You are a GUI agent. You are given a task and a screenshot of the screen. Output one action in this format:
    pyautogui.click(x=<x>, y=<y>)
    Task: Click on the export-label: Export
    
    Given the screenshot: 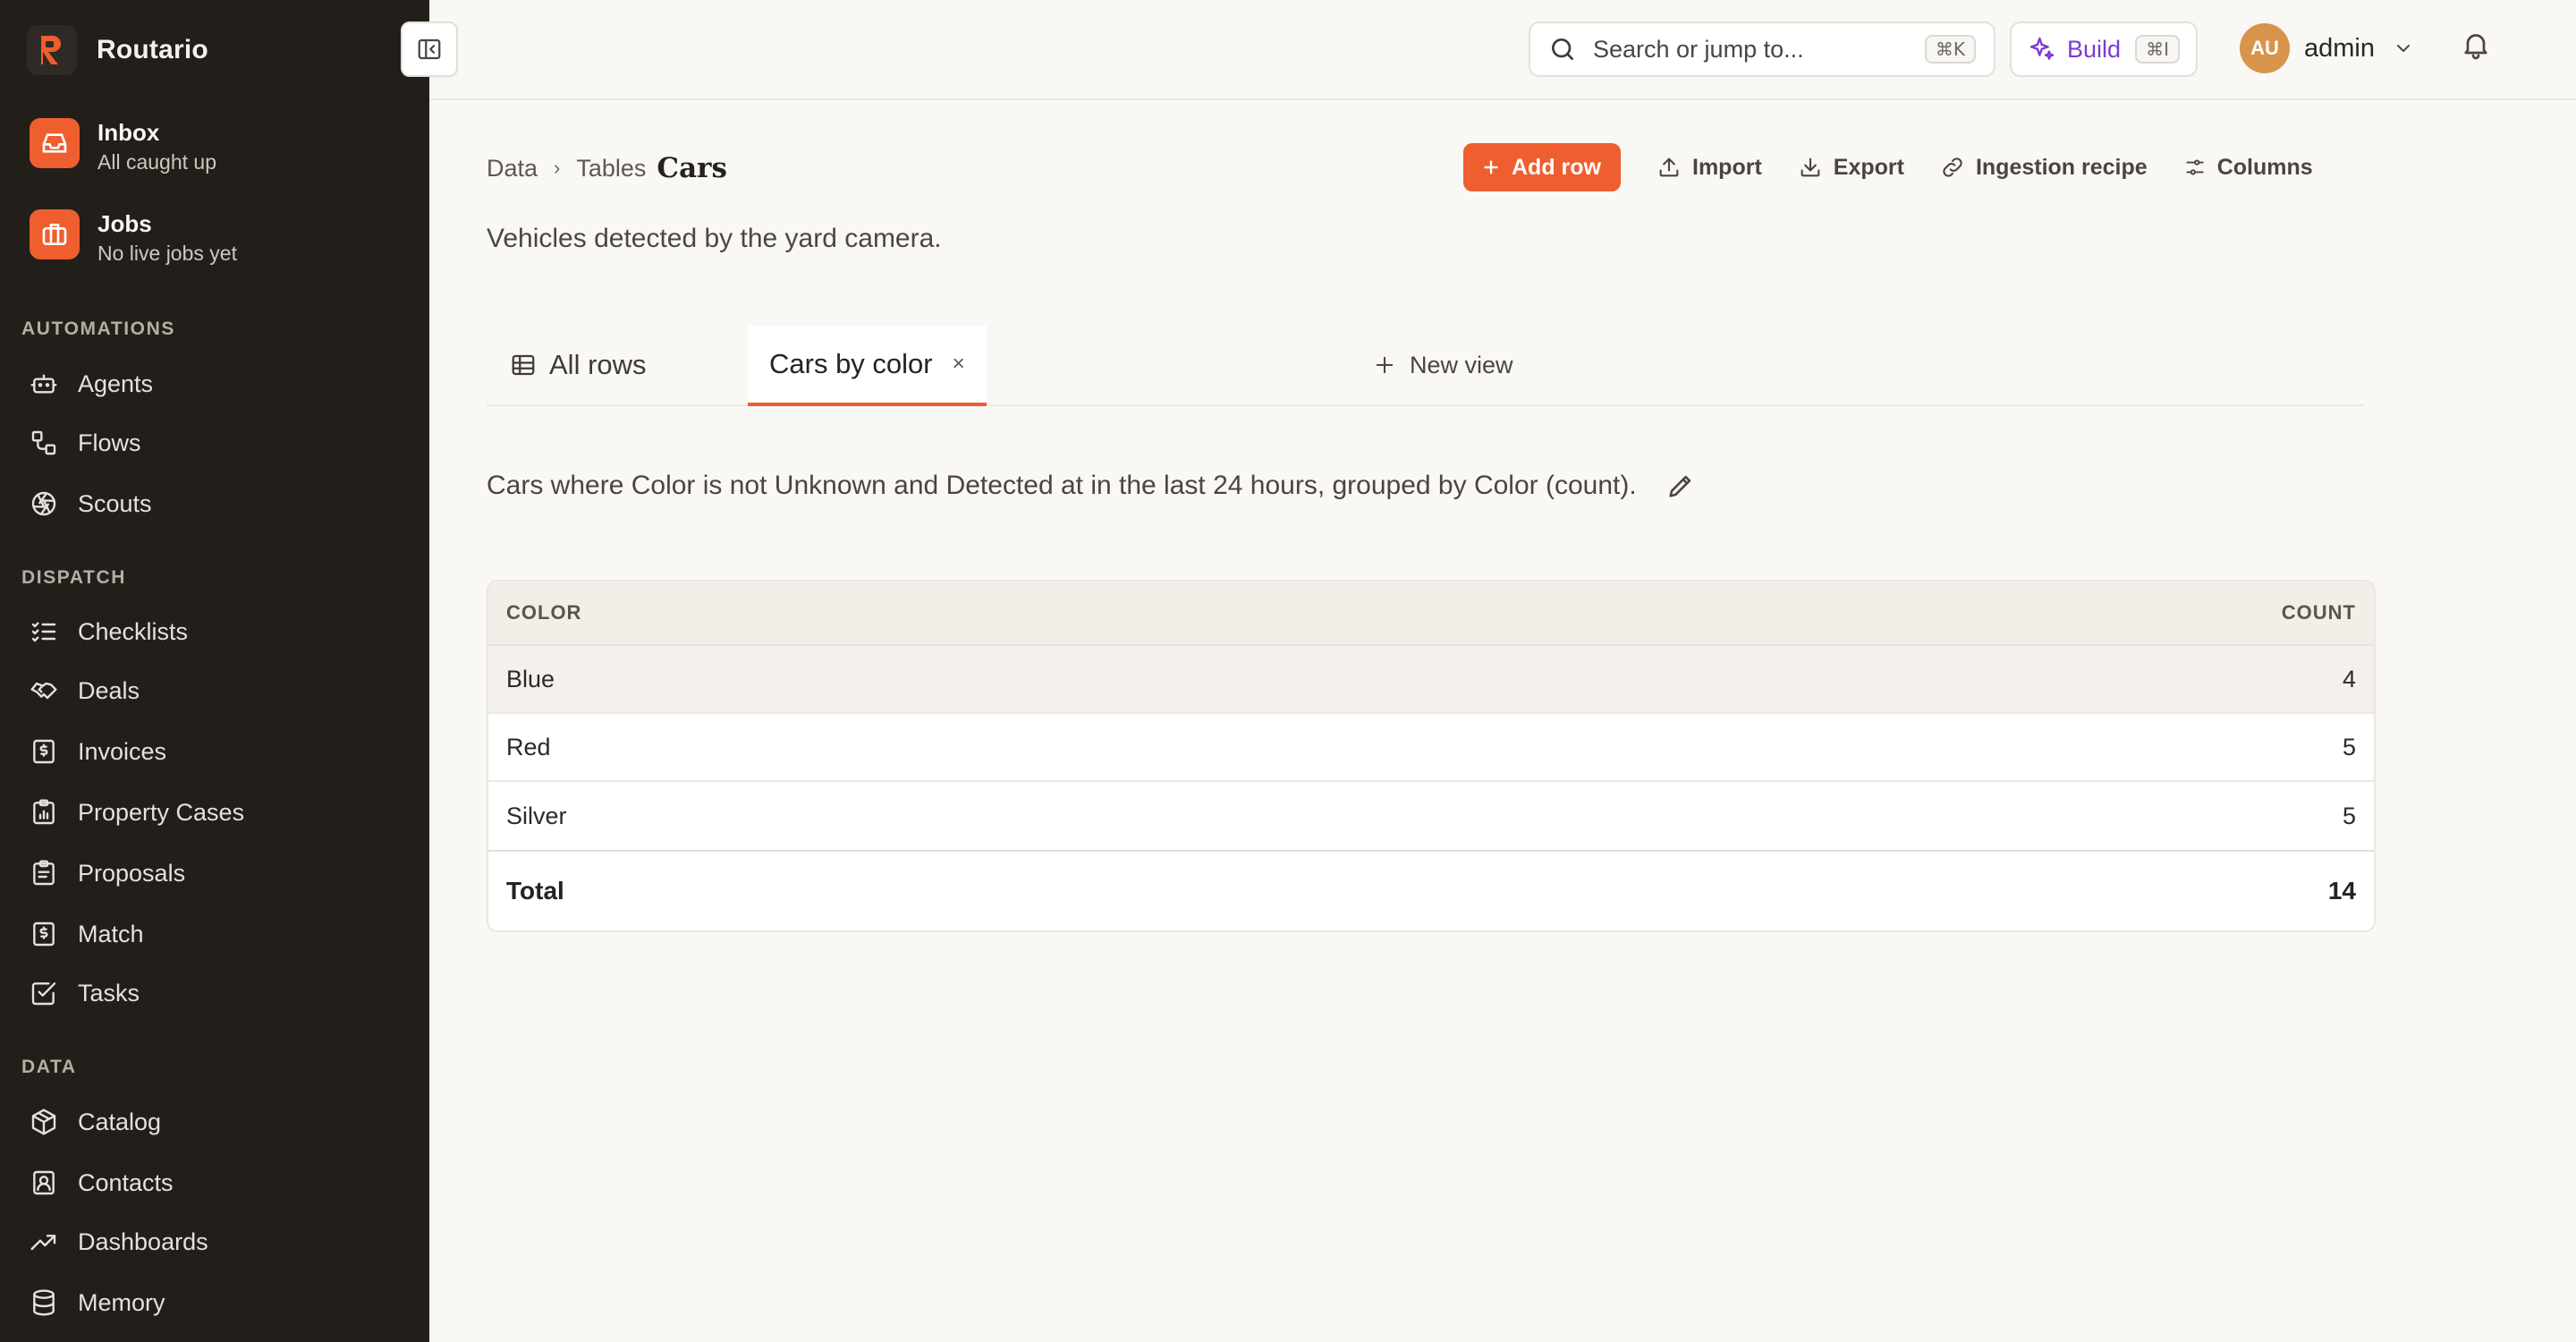 What is the action you would take?
    pyautogui.click(x=1868, y=167)
    